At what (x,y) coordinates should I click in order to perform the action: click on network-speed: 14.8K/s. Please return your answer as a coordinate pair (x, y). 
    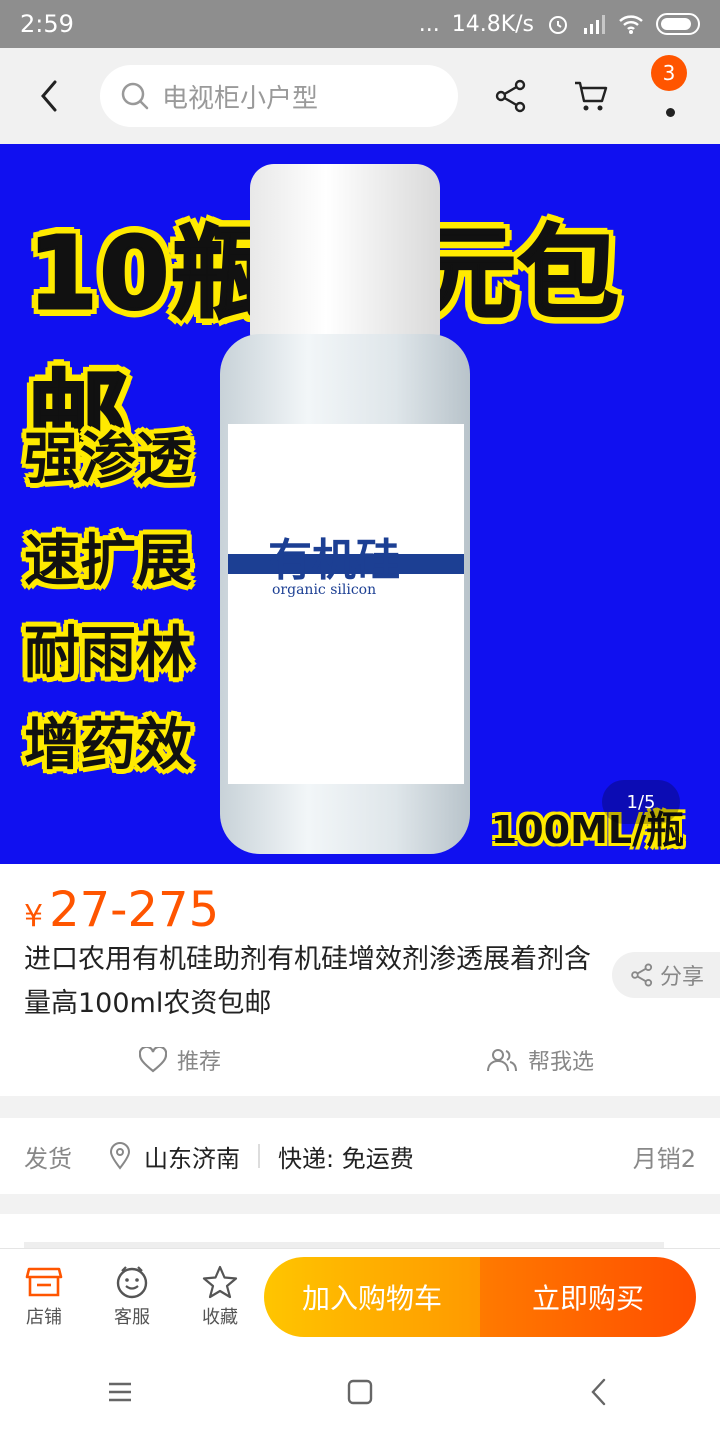
    Looking at the image, I should click on (492, 24).